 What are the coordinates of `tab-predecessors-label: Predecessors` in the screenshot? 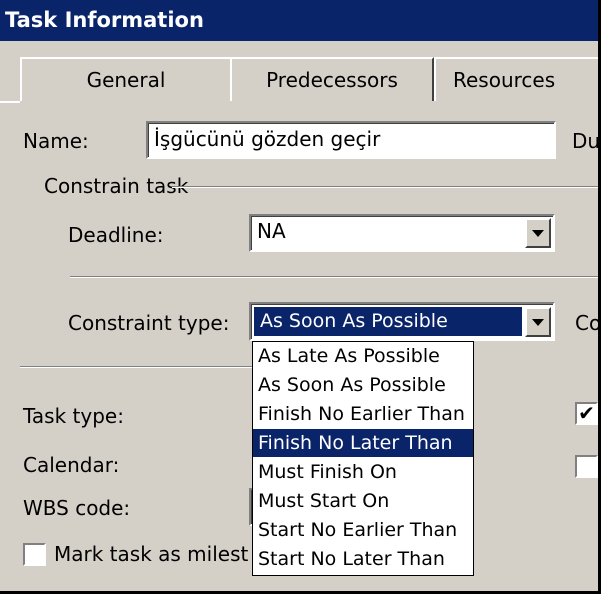 It's located at (332, 80).